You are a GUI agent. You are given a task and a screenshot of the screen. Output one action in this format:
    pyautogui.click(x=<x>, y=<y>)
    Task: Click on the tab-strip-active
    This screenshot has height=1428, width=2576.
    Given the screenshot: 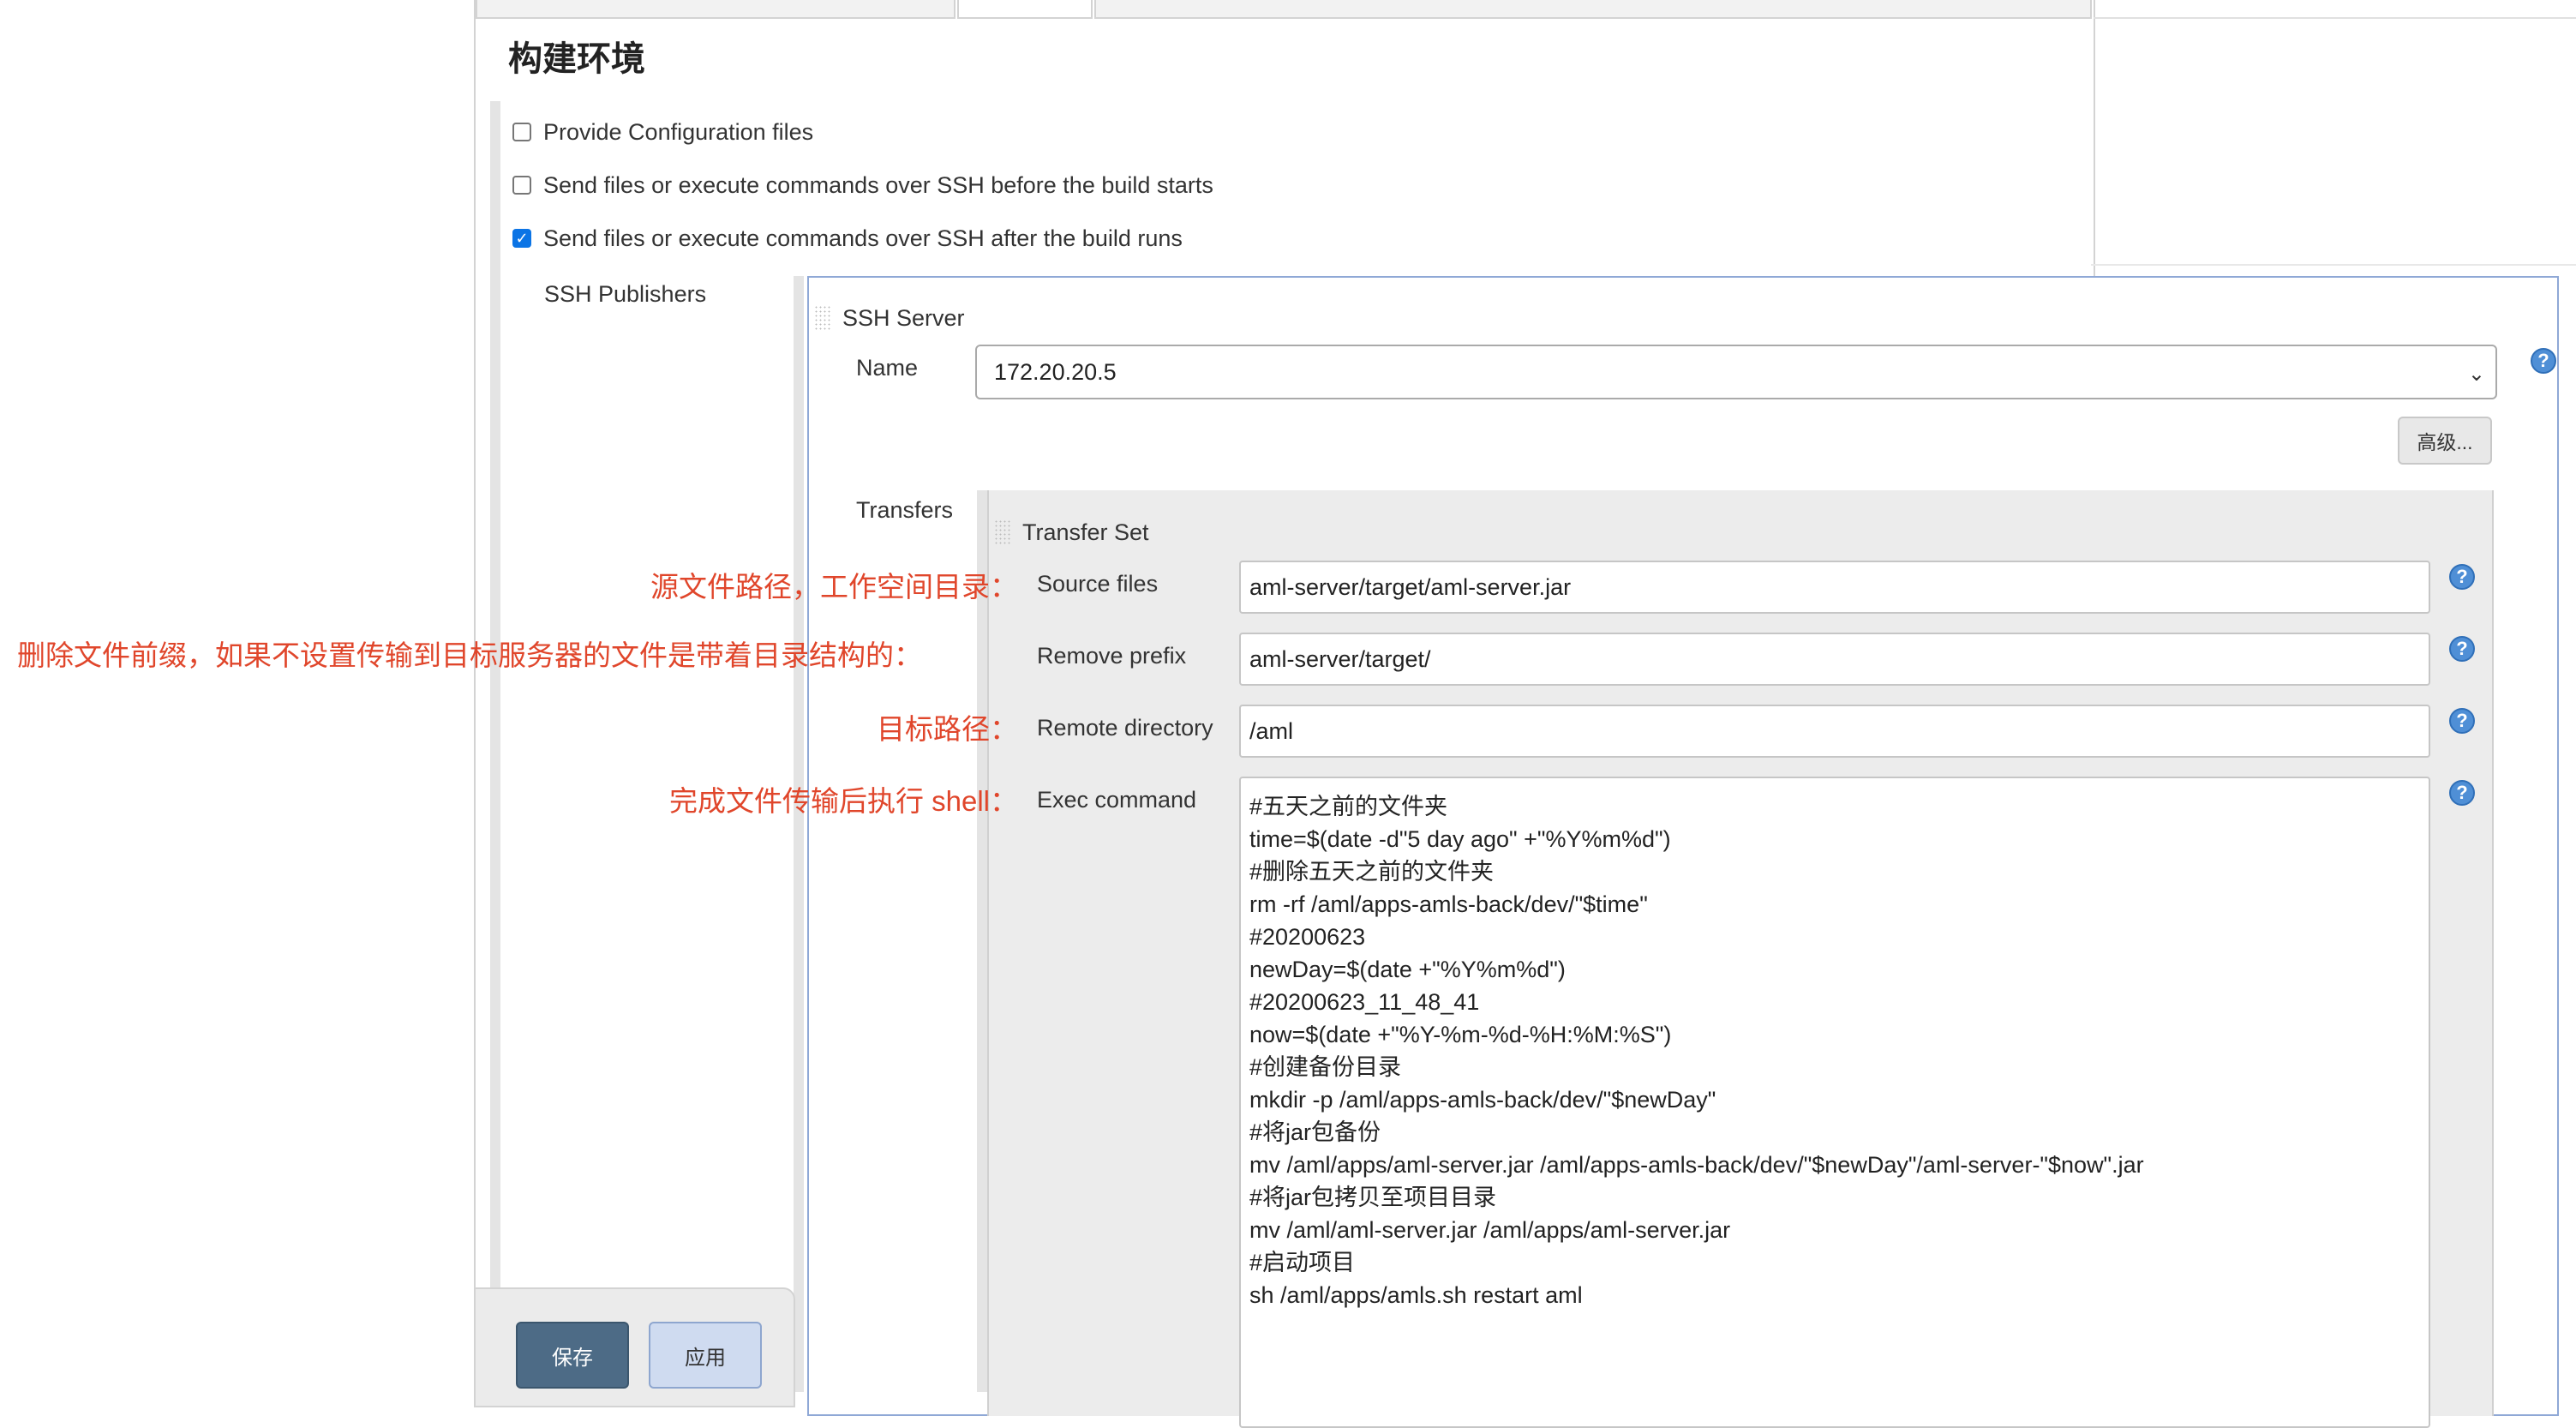 What is the action you would take?
    pyautogui.click(x=1025, y=9)
    